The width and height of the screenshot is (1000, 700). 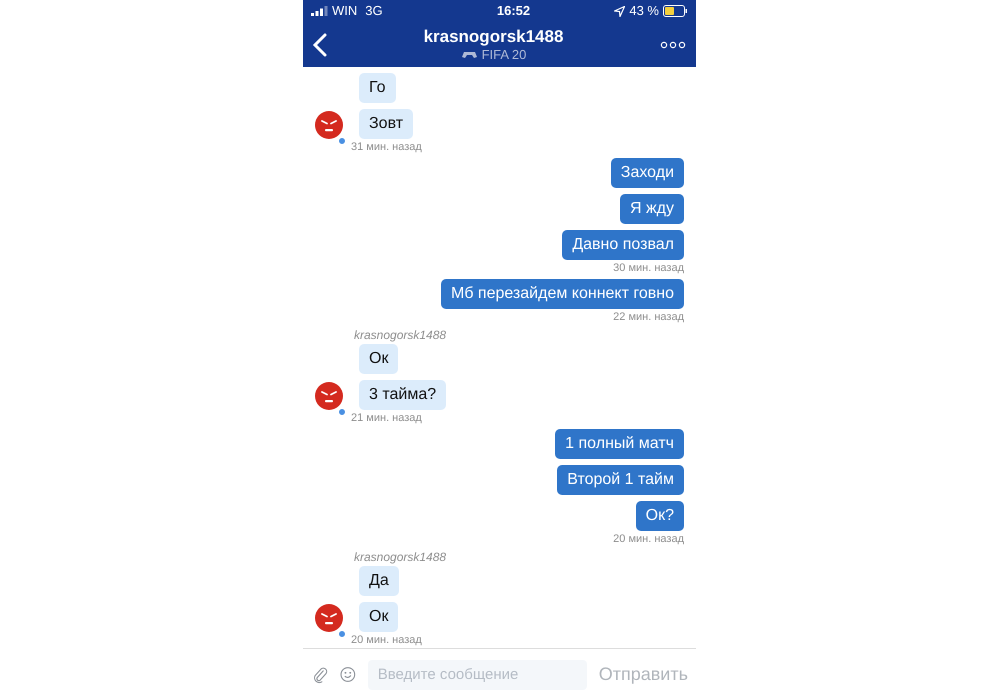 What do you see at coordinates (673, 44) in the screenshot?
I see `more-icon` at bounding box center [673, 44].